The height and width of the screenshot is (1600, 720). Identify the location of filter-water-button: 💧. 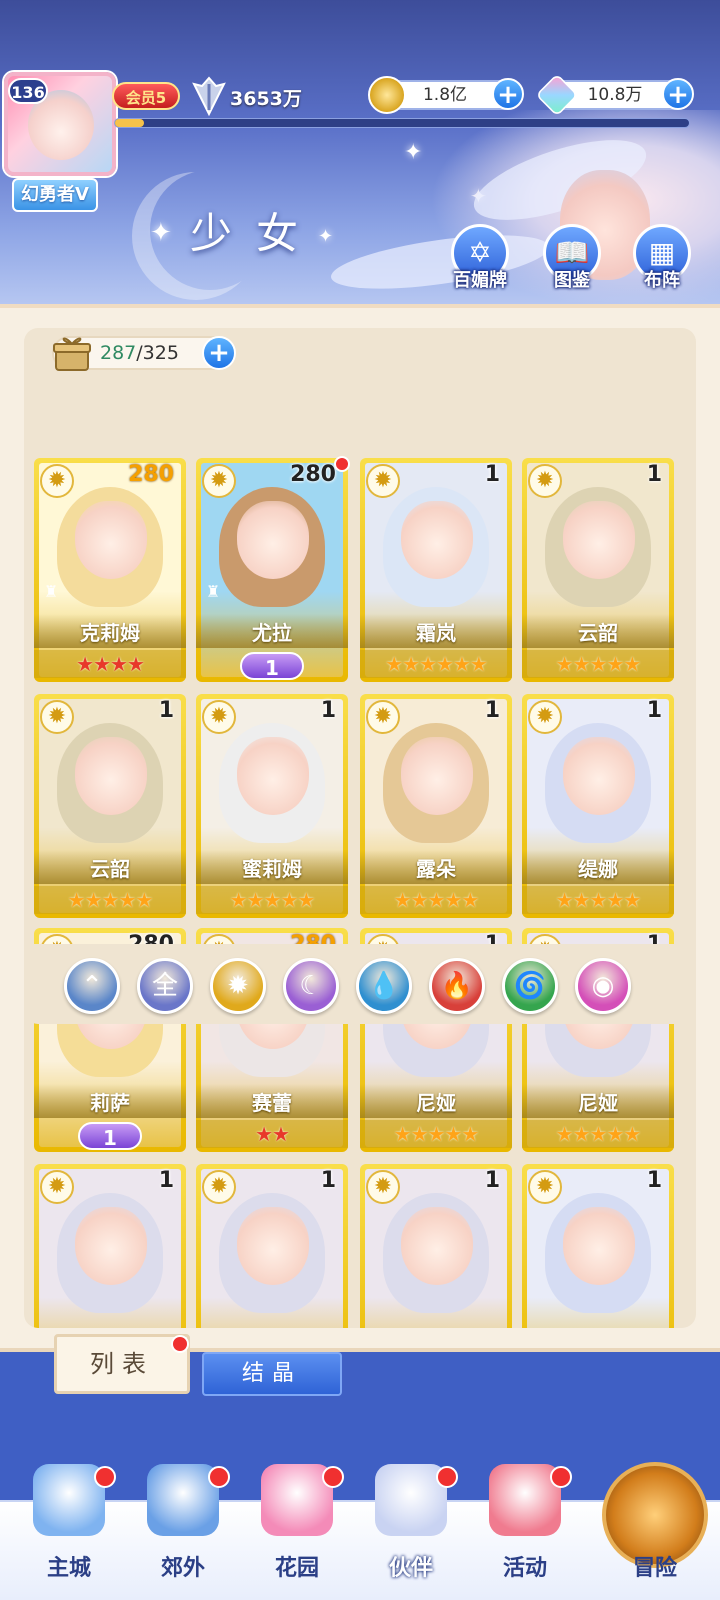
(384, 986).